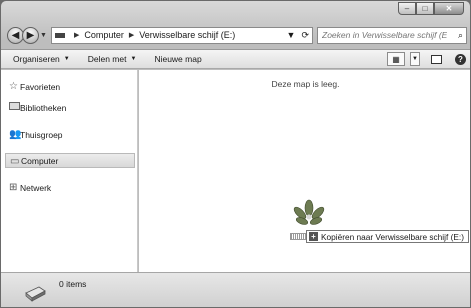  Describe the element at coordinates (15, 35) in the screenshot. I see `back-arrow-icon: ◀` at that location.